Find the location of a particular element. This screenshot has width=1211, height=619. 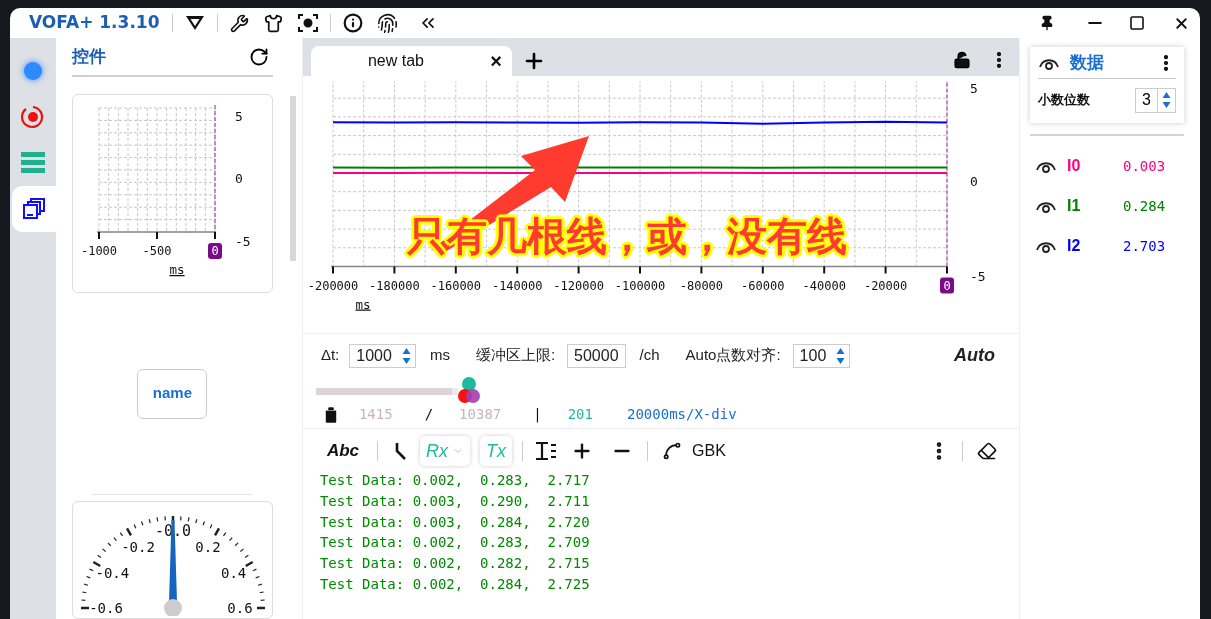

channel-name: I1 is located at coordinates (1074, 206).